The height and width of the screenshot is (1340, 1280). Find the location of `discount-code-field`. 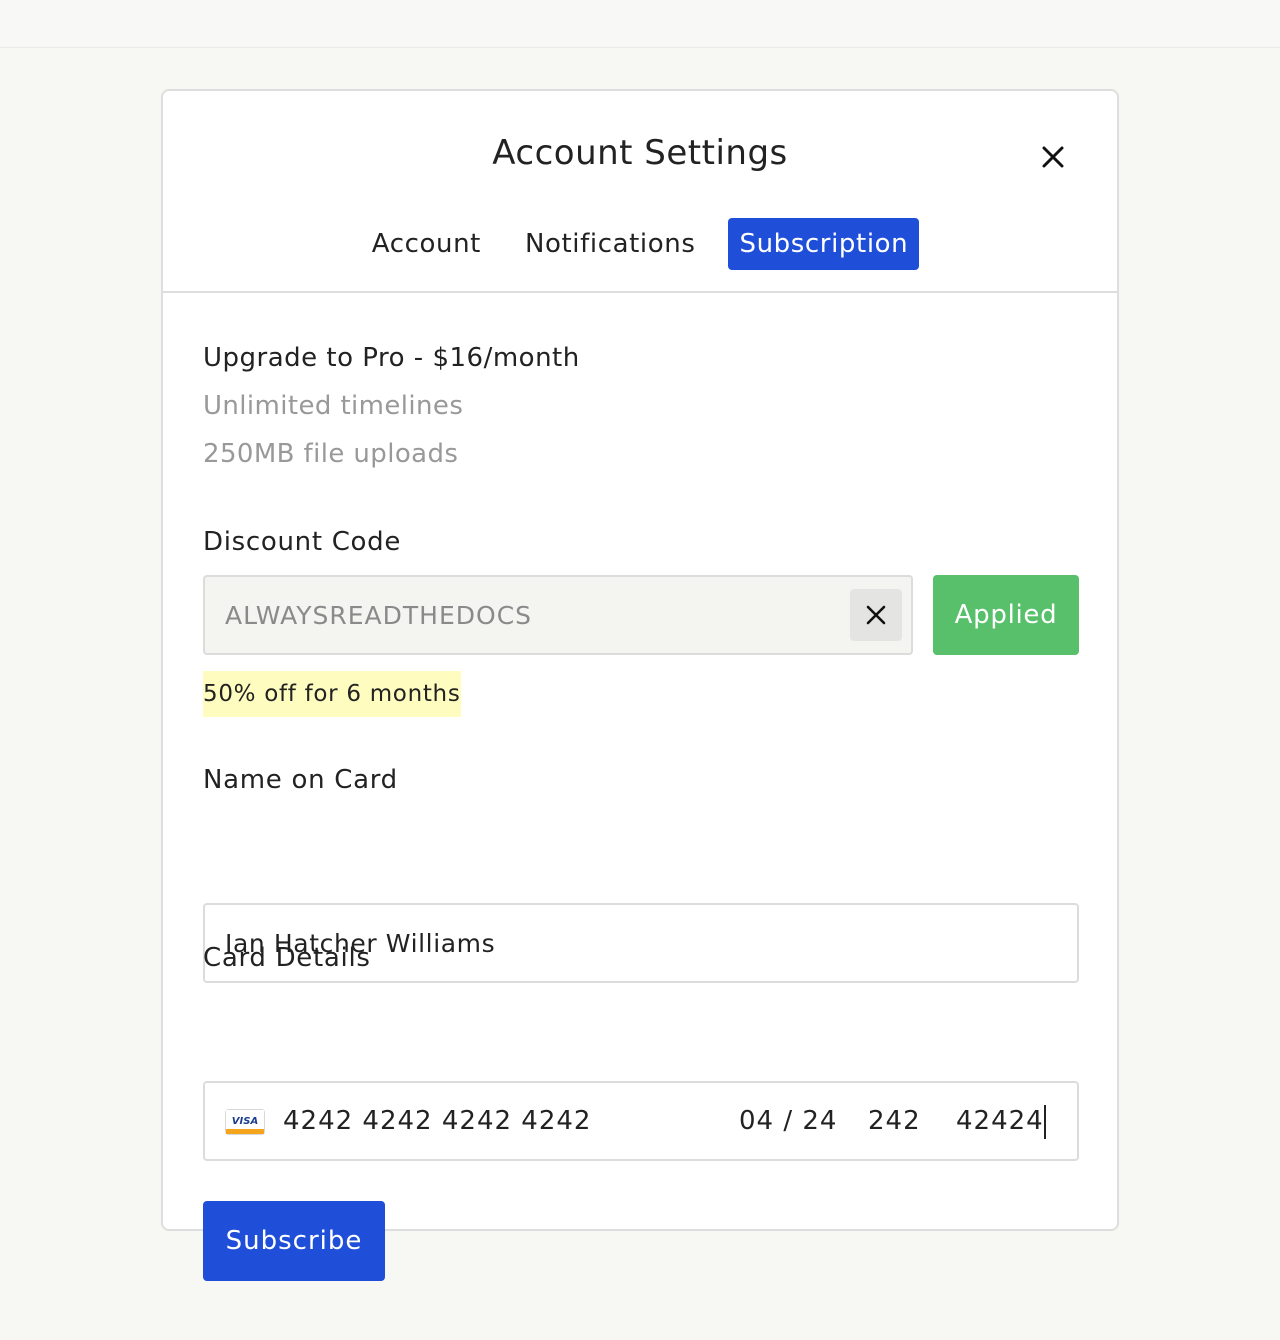

discount-code-field is located at coordinates (558, 615).